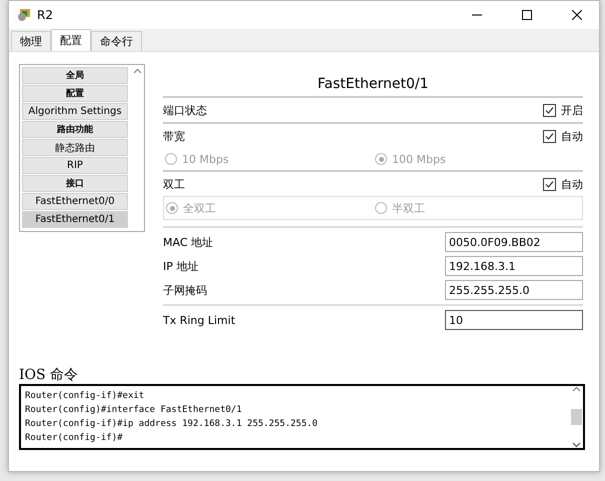  What do you see at coordinates (174, 136) in the screenshot?
I see `field-label: 带宽` at bounding box center [174, 136].